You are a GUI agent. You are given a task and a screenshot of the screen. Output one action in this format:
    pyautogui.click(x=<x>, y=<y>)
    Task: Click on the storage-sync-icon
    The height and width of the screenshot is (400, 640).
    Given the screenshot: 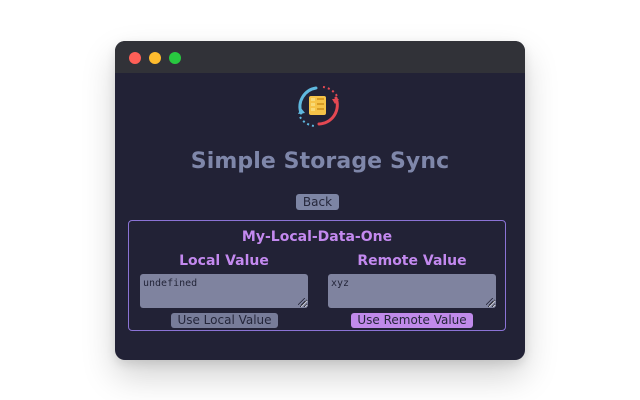 What is the action you would take?
    pyautogui.click(x=318, y=106)
    